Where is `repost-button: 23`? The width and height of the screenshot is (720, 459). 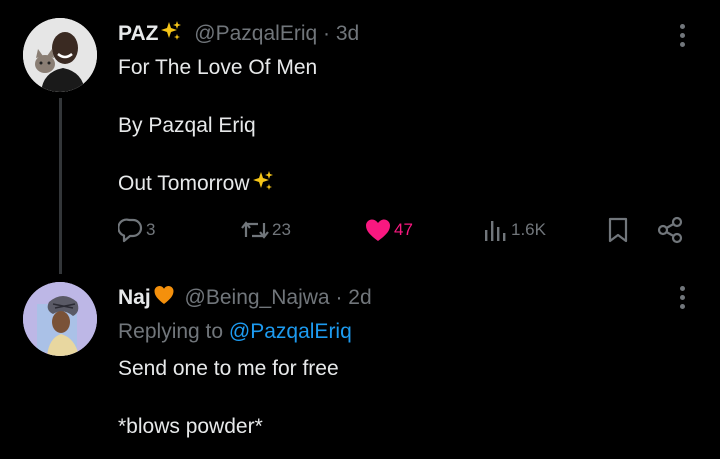
repost-button: 23 is located at coordinates (265, 230).